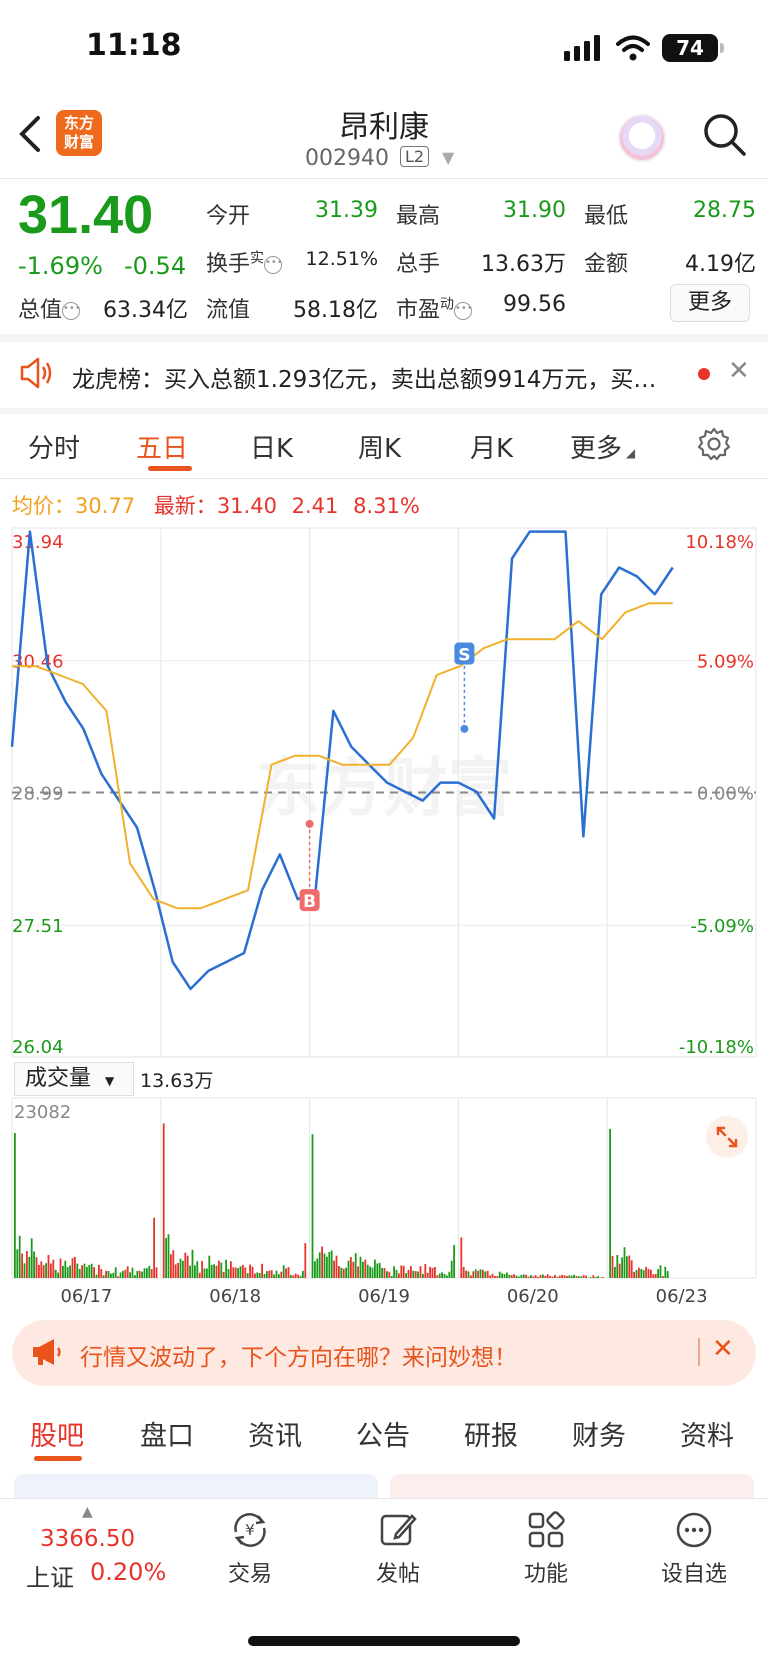  Describe the element at coordinates (710, 303) in the screenshot. I see `more-button: 更多` at that location.